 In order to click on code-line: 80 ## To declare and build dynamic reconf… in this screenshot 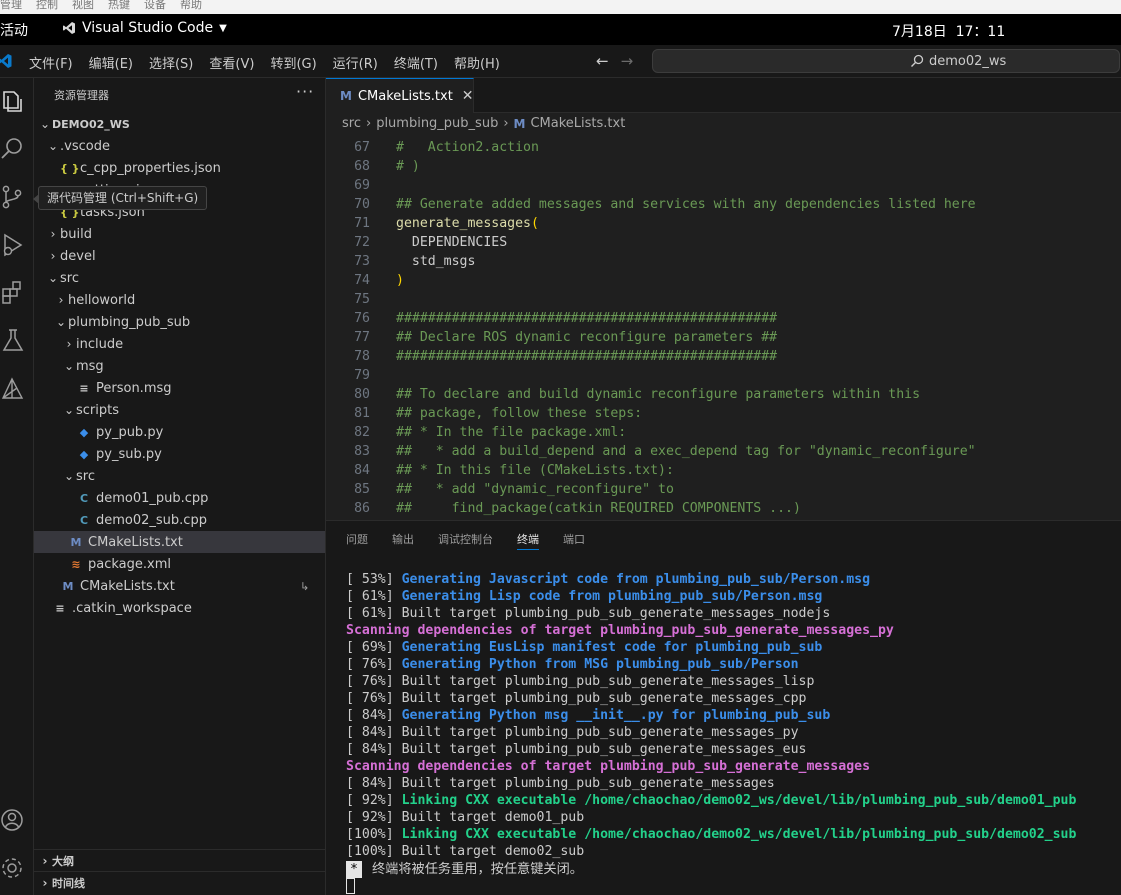, I will do `click(723, 394)`.